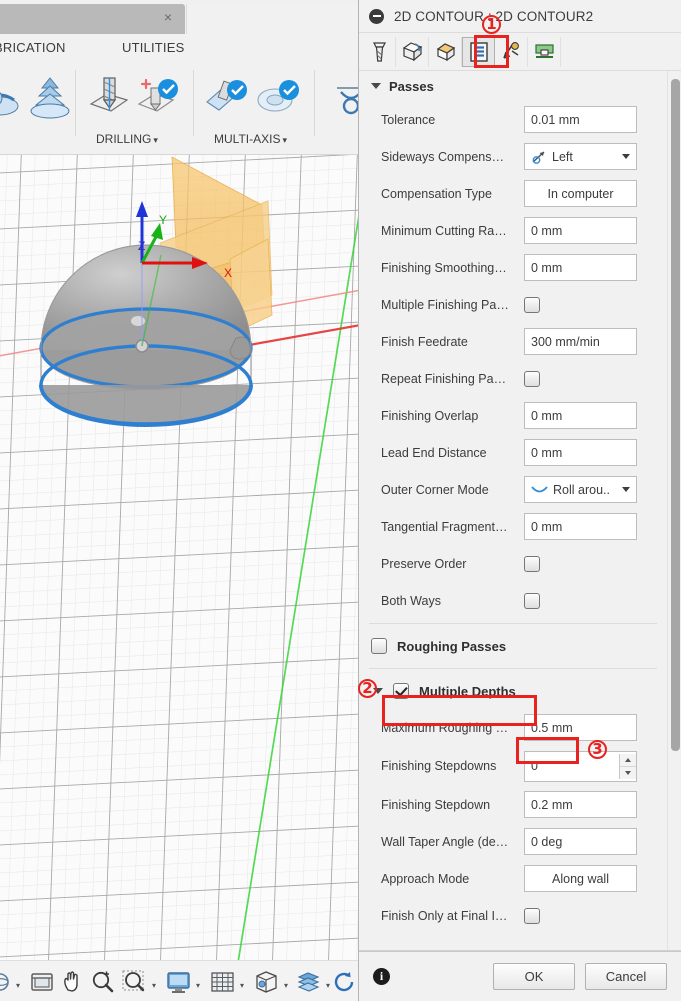 This screenshot has width=681, height=1001. I want to click on input-wall-taper-angle: 0 deg, so click(580, 841).